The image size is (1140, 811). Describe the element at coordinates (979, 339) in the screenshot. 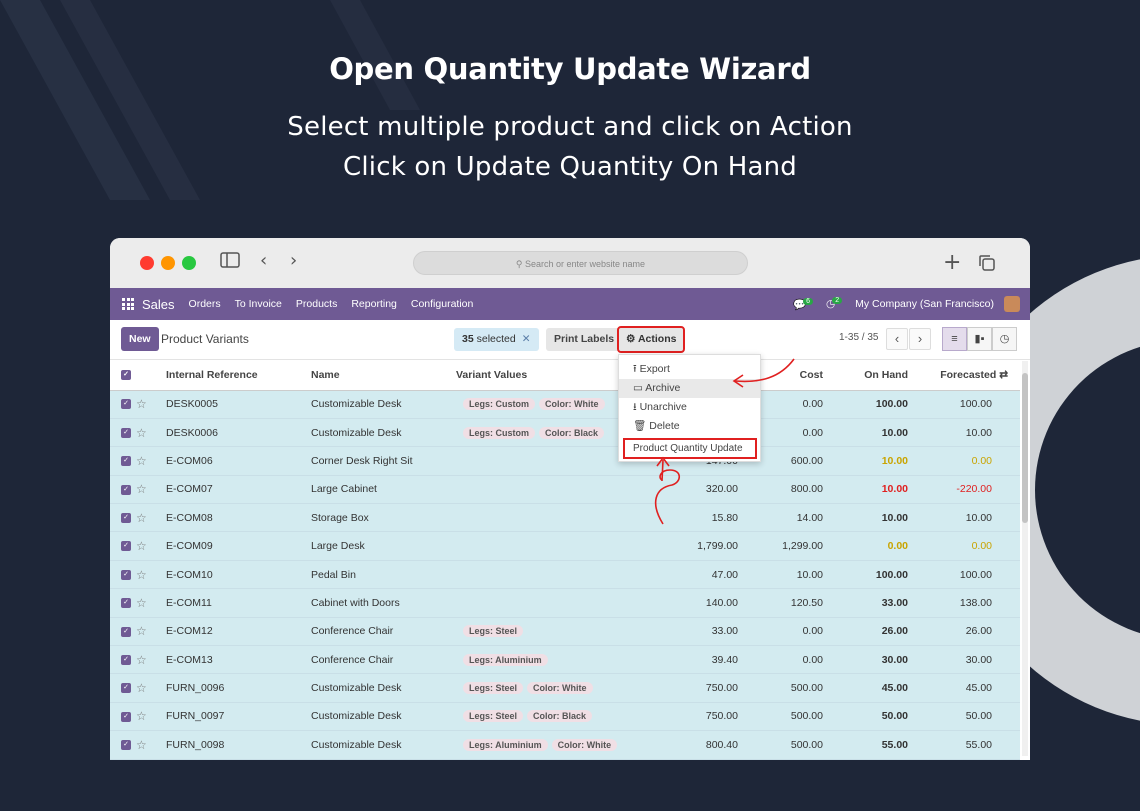

I see `kanban-view-icon: ▮▪` at that location.